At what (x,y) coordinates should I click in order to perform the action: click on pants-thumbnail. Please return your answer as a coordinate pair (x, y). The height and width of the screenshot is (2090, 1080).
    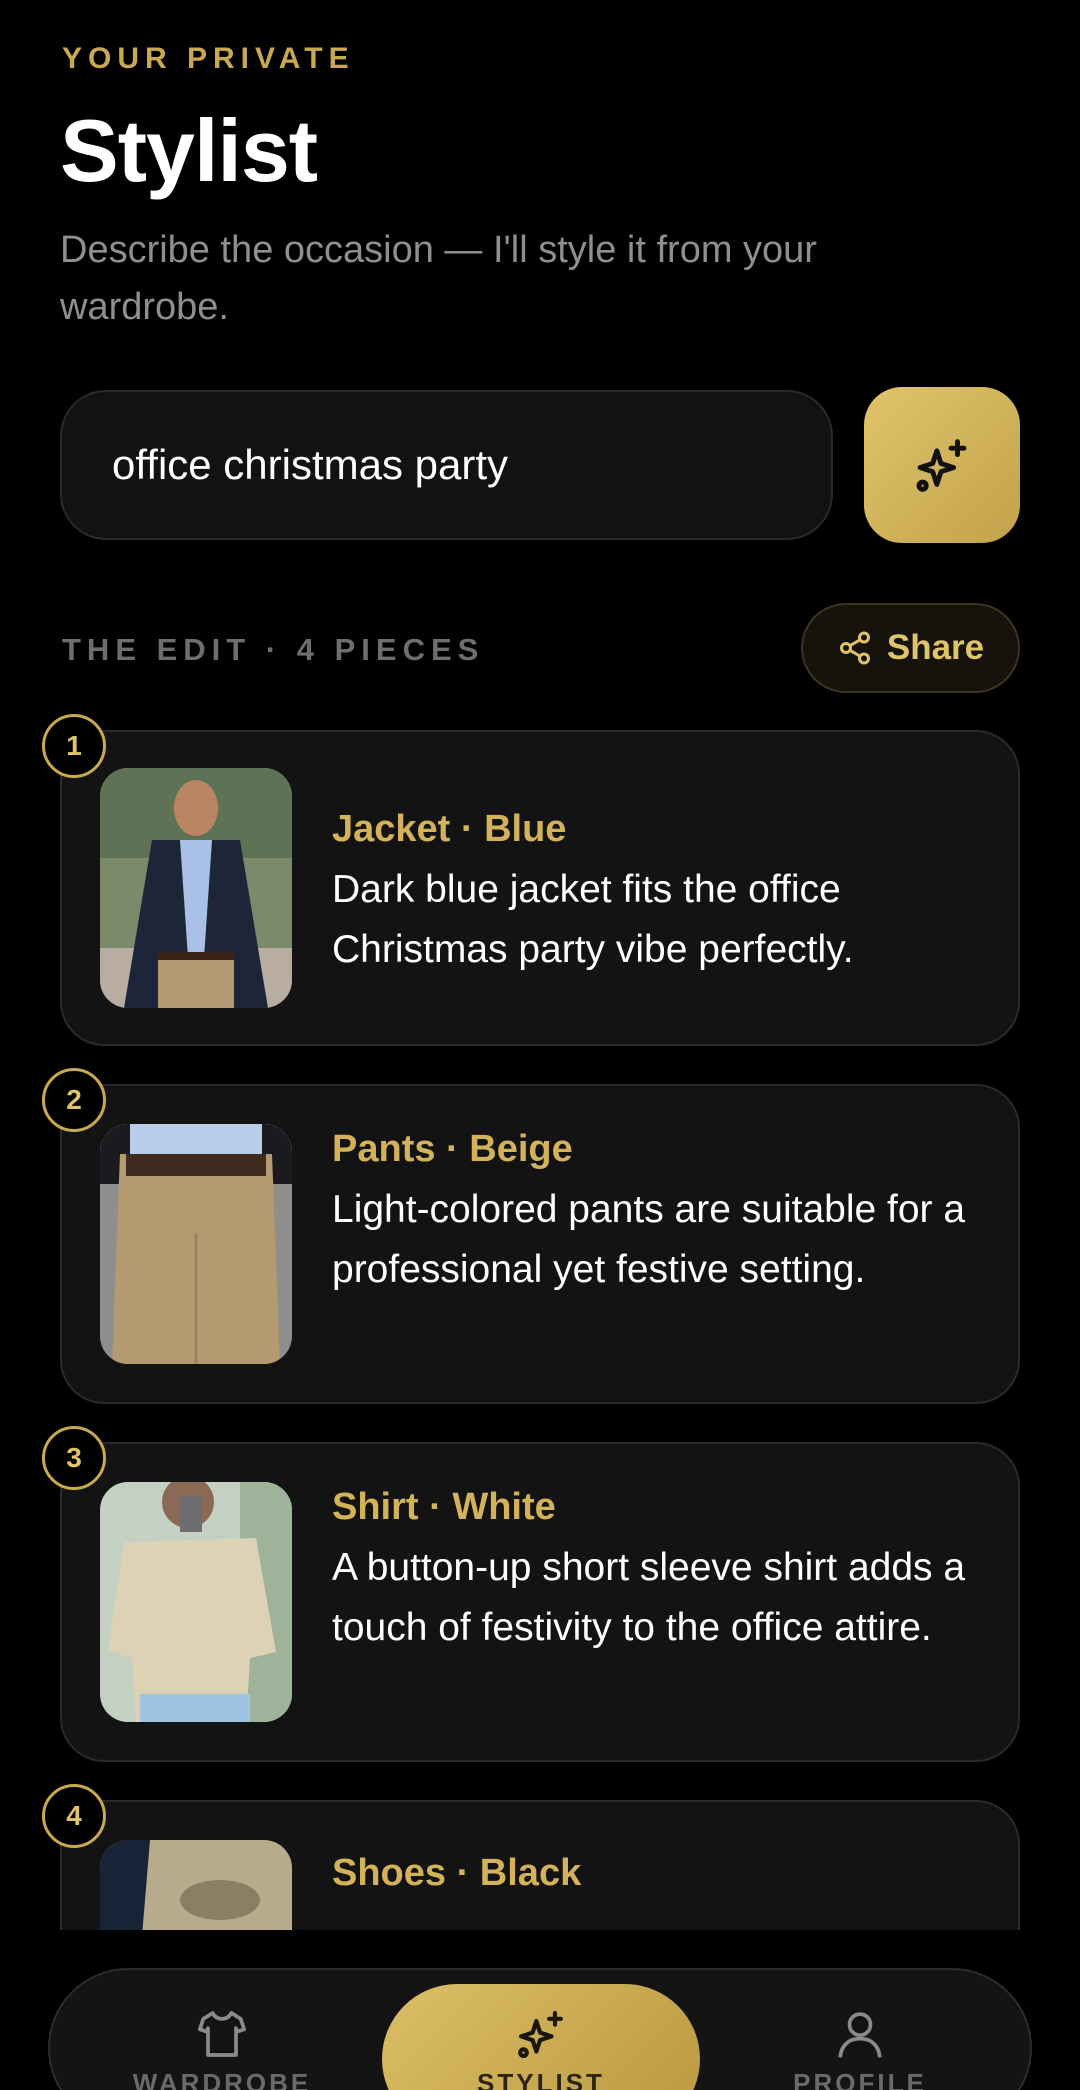
    Looking at the image, I should click on (196, 1244).